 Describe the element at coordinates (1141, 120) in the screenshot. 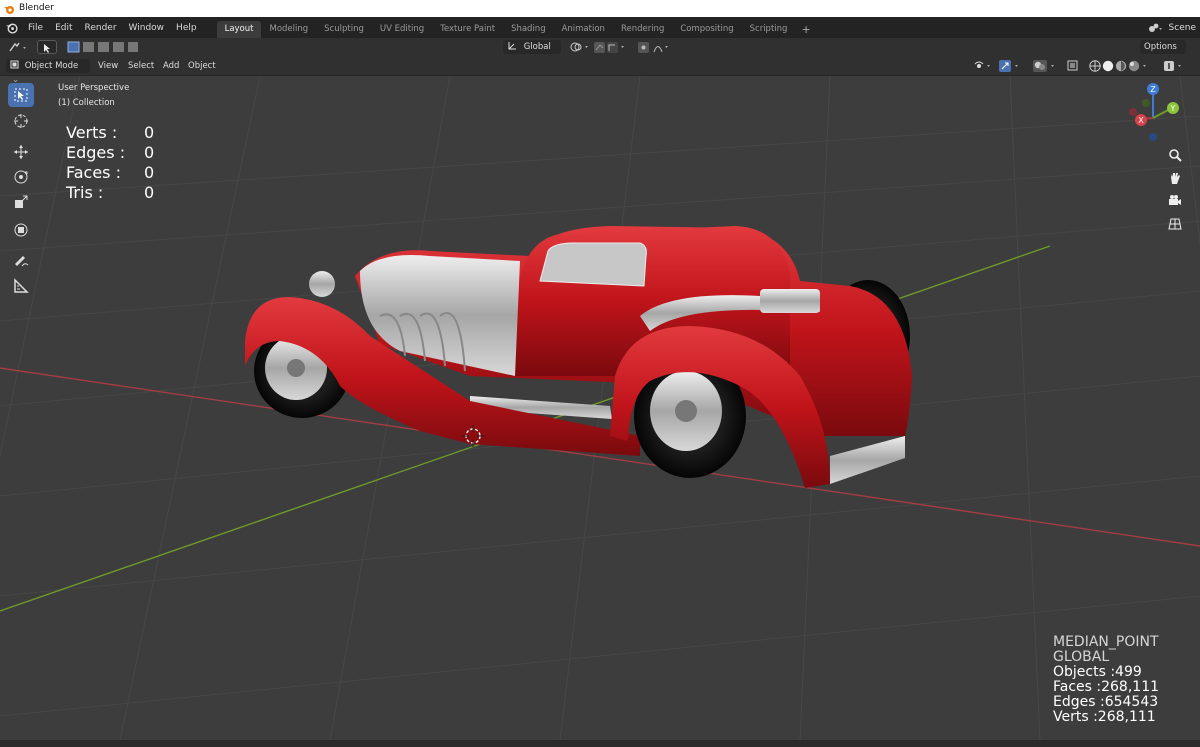

I see `gizmo-x-label: X` at that location.